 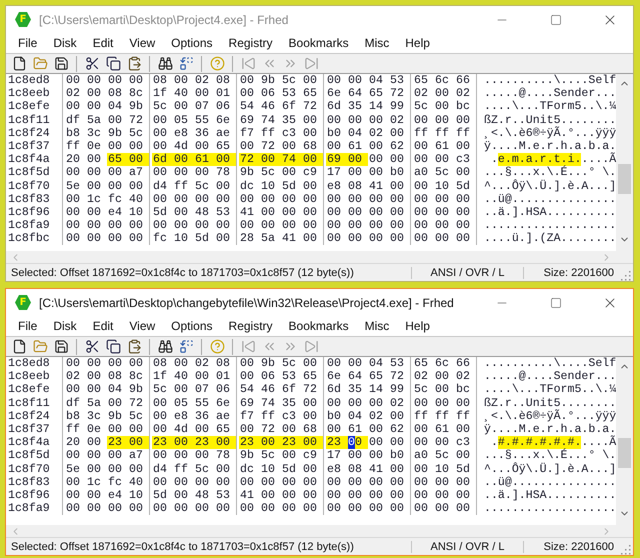 What do you see at coordinates (34, 443) in the screenshot?
I see `offset-label: 1c8f4a` at bounding box center [34, 443].